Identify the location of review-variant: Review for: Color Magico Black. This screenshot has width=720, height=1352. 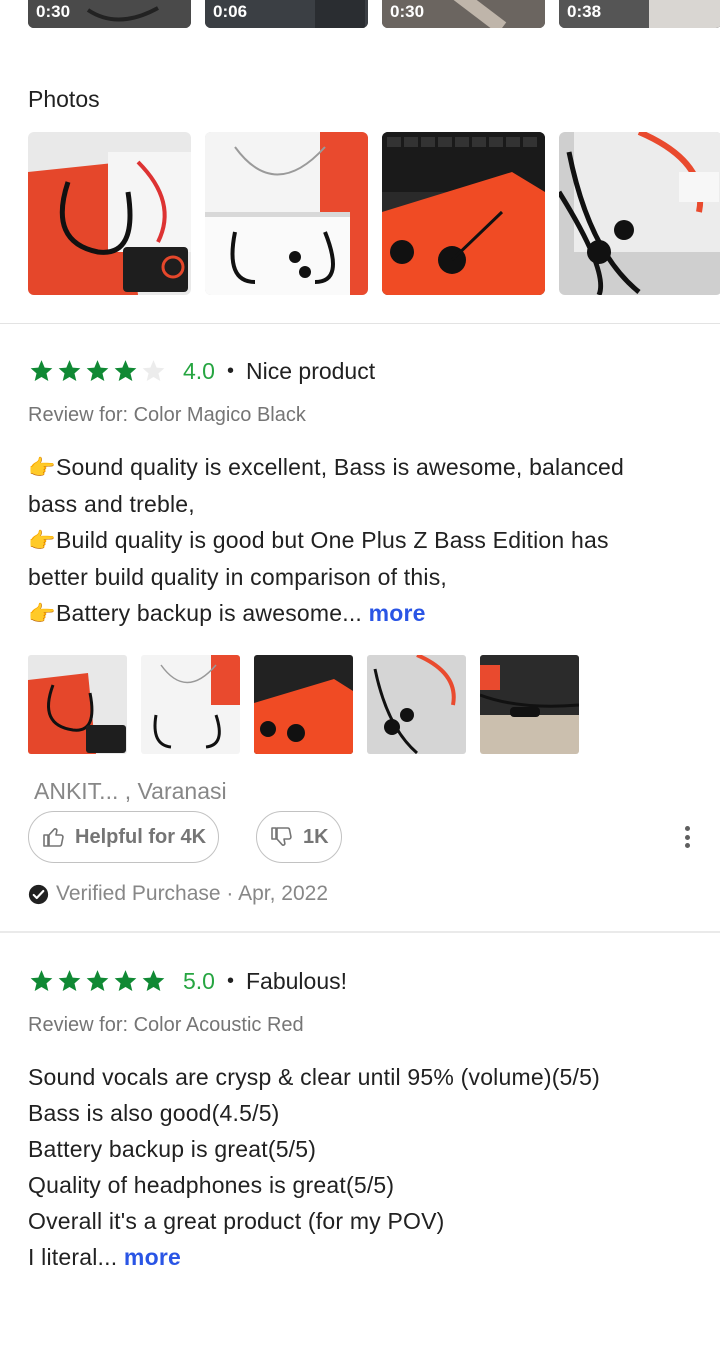
(167, 415).